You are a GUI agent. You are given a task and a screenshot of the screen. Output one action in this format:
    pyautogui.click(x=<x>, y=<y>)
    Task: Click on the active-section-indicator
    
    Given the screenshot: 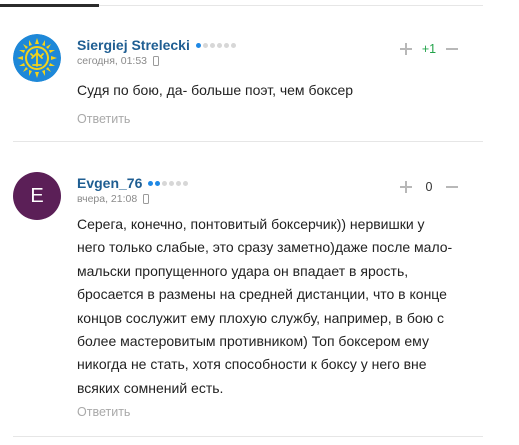 What is the action you would take?
    pyautogui.click(x=49, y=5)
    